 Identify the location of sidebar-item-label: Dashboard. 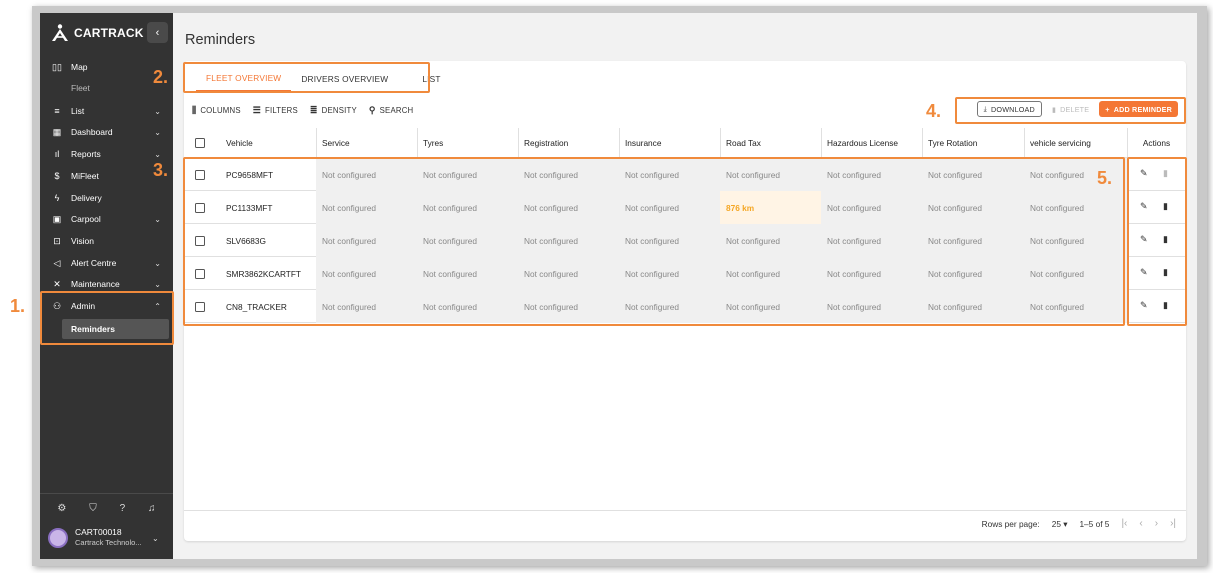
(92, 132).